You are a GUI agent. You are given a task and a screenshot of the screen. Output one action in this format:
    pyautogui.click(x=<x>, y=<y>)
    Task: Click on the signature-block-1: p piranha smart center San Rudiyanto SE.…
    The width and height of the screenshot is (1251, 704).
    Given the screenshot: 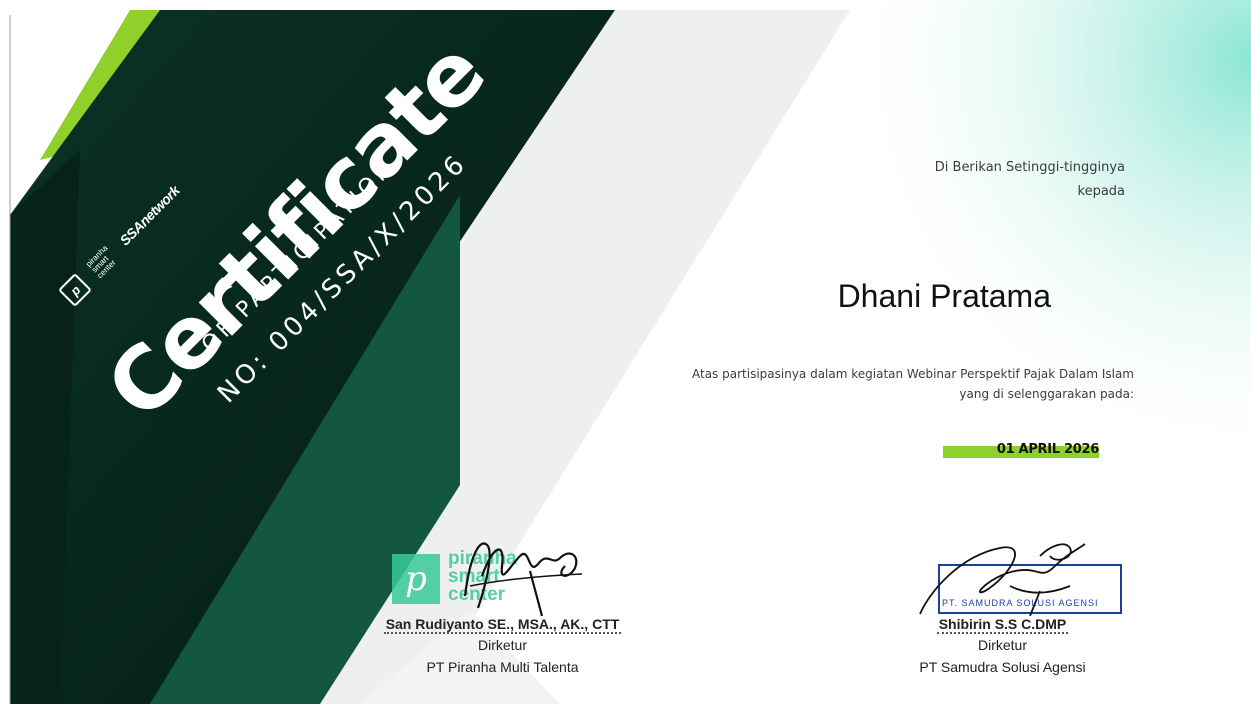 What is the action you would take?
    pyautogui.click(x=502, y=605)
    